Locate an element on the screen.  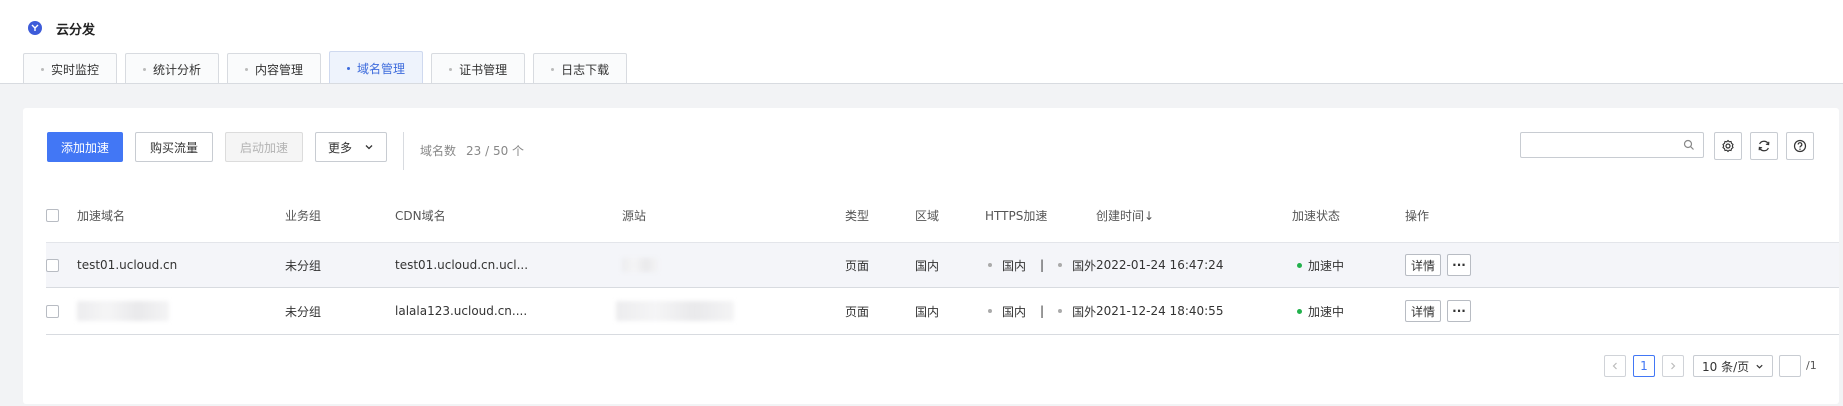
tab-certificate-management: 证书管理 is located at coordinates (478, 68).